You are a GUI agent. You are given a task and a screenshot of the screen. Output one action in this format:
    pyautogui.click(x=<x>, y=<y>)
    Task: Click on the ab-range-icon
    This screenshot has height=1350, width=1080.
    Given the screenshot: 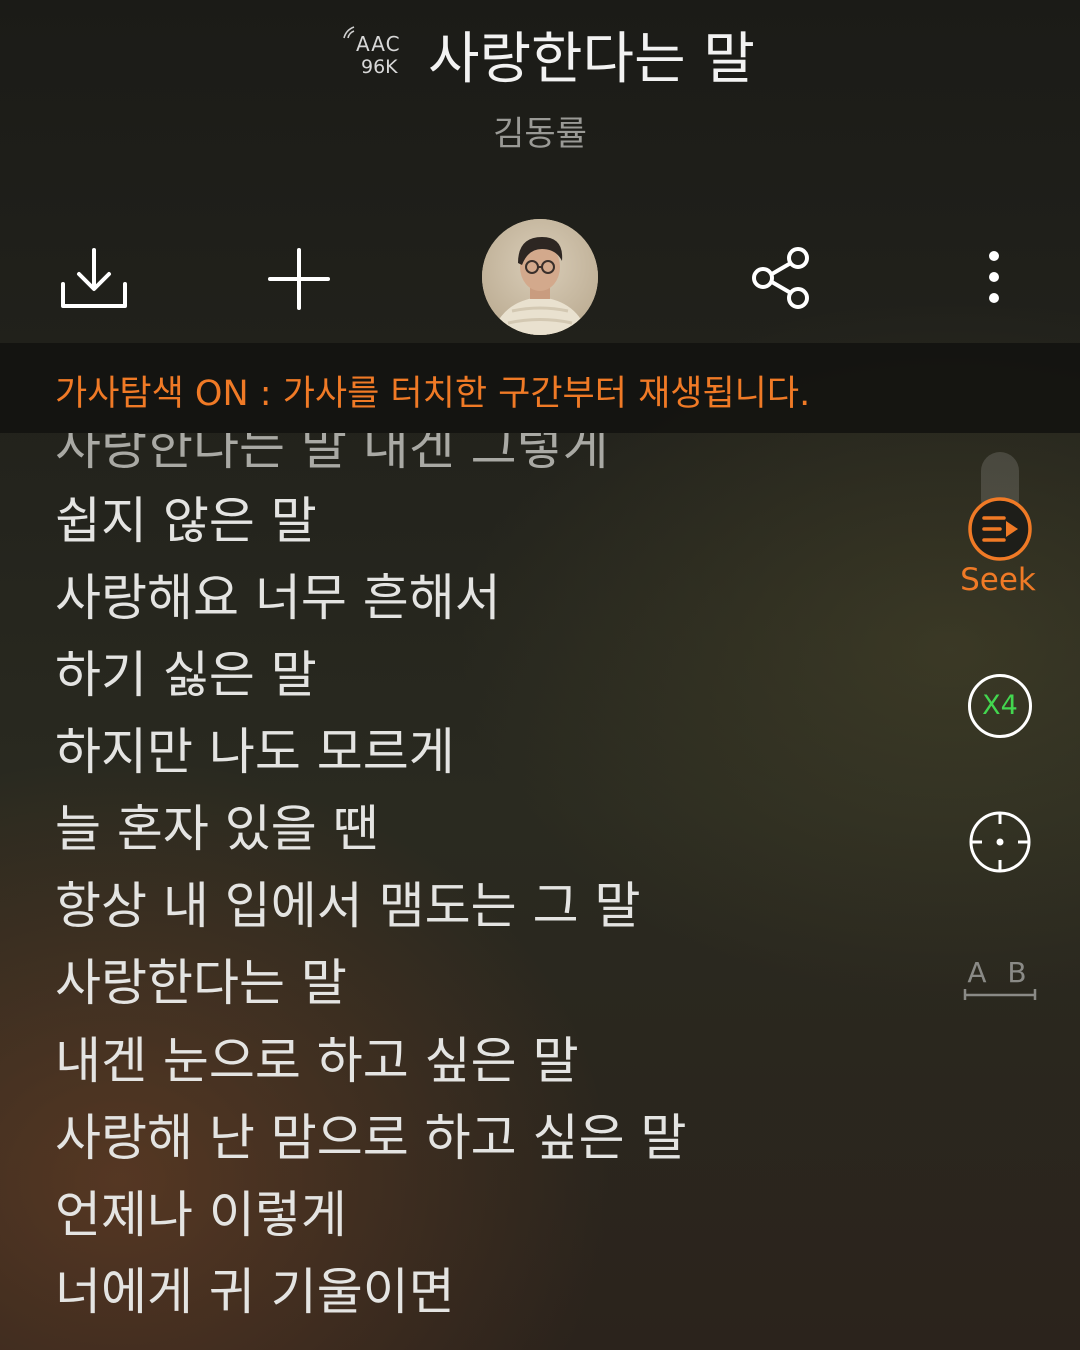 What is the action you would take?
    pyautogui.click(x=1000, y=994)
    